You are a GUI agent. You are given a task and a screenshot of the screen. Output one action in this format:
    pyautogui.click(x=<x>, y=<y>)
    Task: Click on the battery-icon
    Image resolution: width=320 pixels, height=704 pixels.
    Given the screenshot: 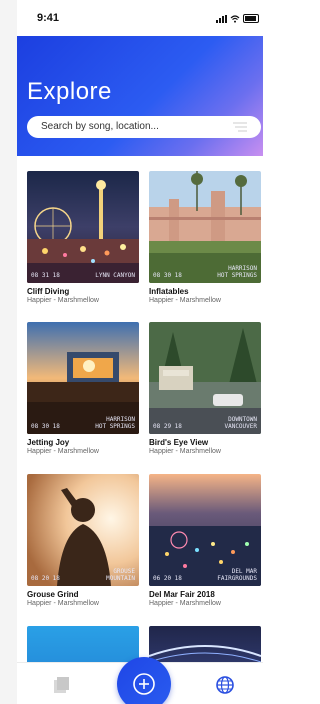 What is the action you would take?
    pyautogui.click(x=251, y=18)
    